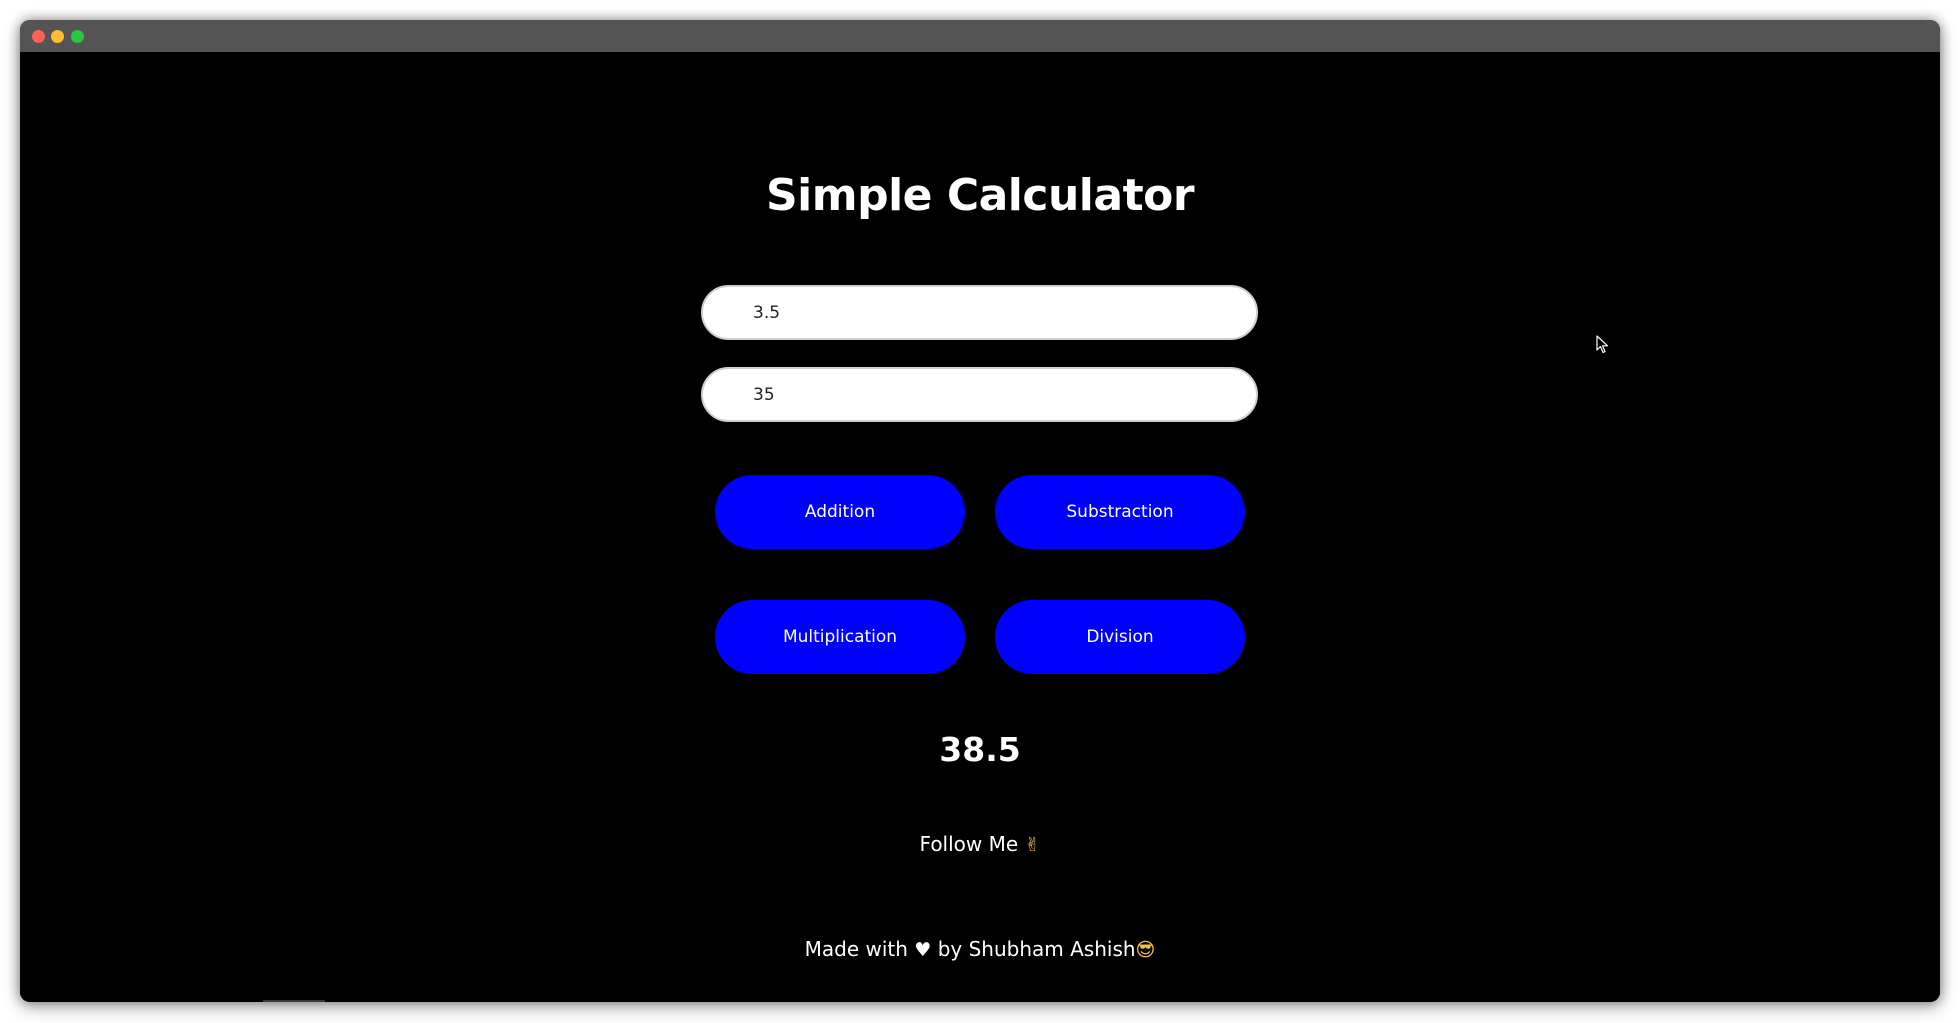 The width and height of the screenshot is (1960, 1023). I want to click on footer-prefix: Made with, so click(856, 949).